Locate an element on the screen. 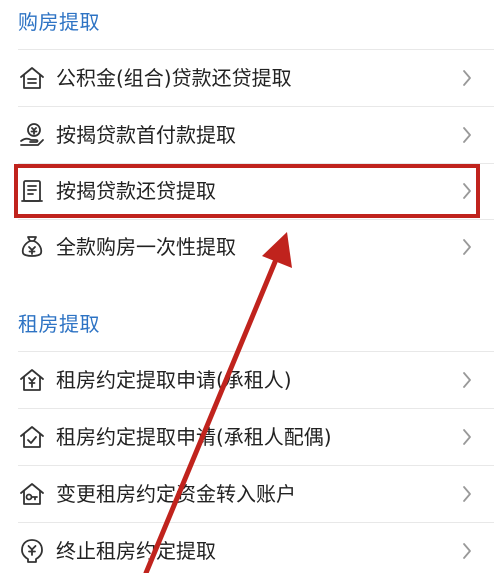  house-document-icon is located at coordinates (32, 78).